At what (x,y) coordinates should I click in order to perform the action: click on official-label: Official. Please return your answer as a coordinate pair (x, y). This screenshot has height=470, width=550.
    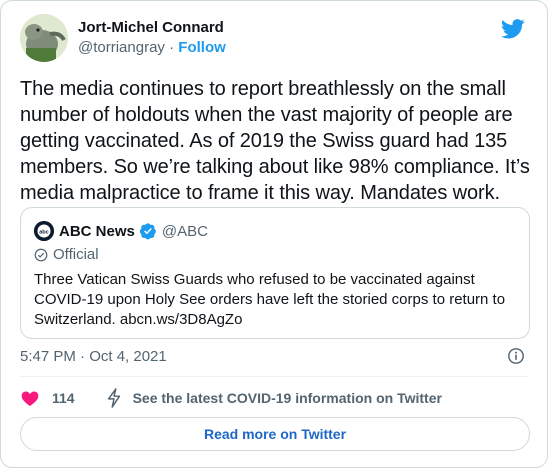
    Looking at the image, I should click on (76, 254).